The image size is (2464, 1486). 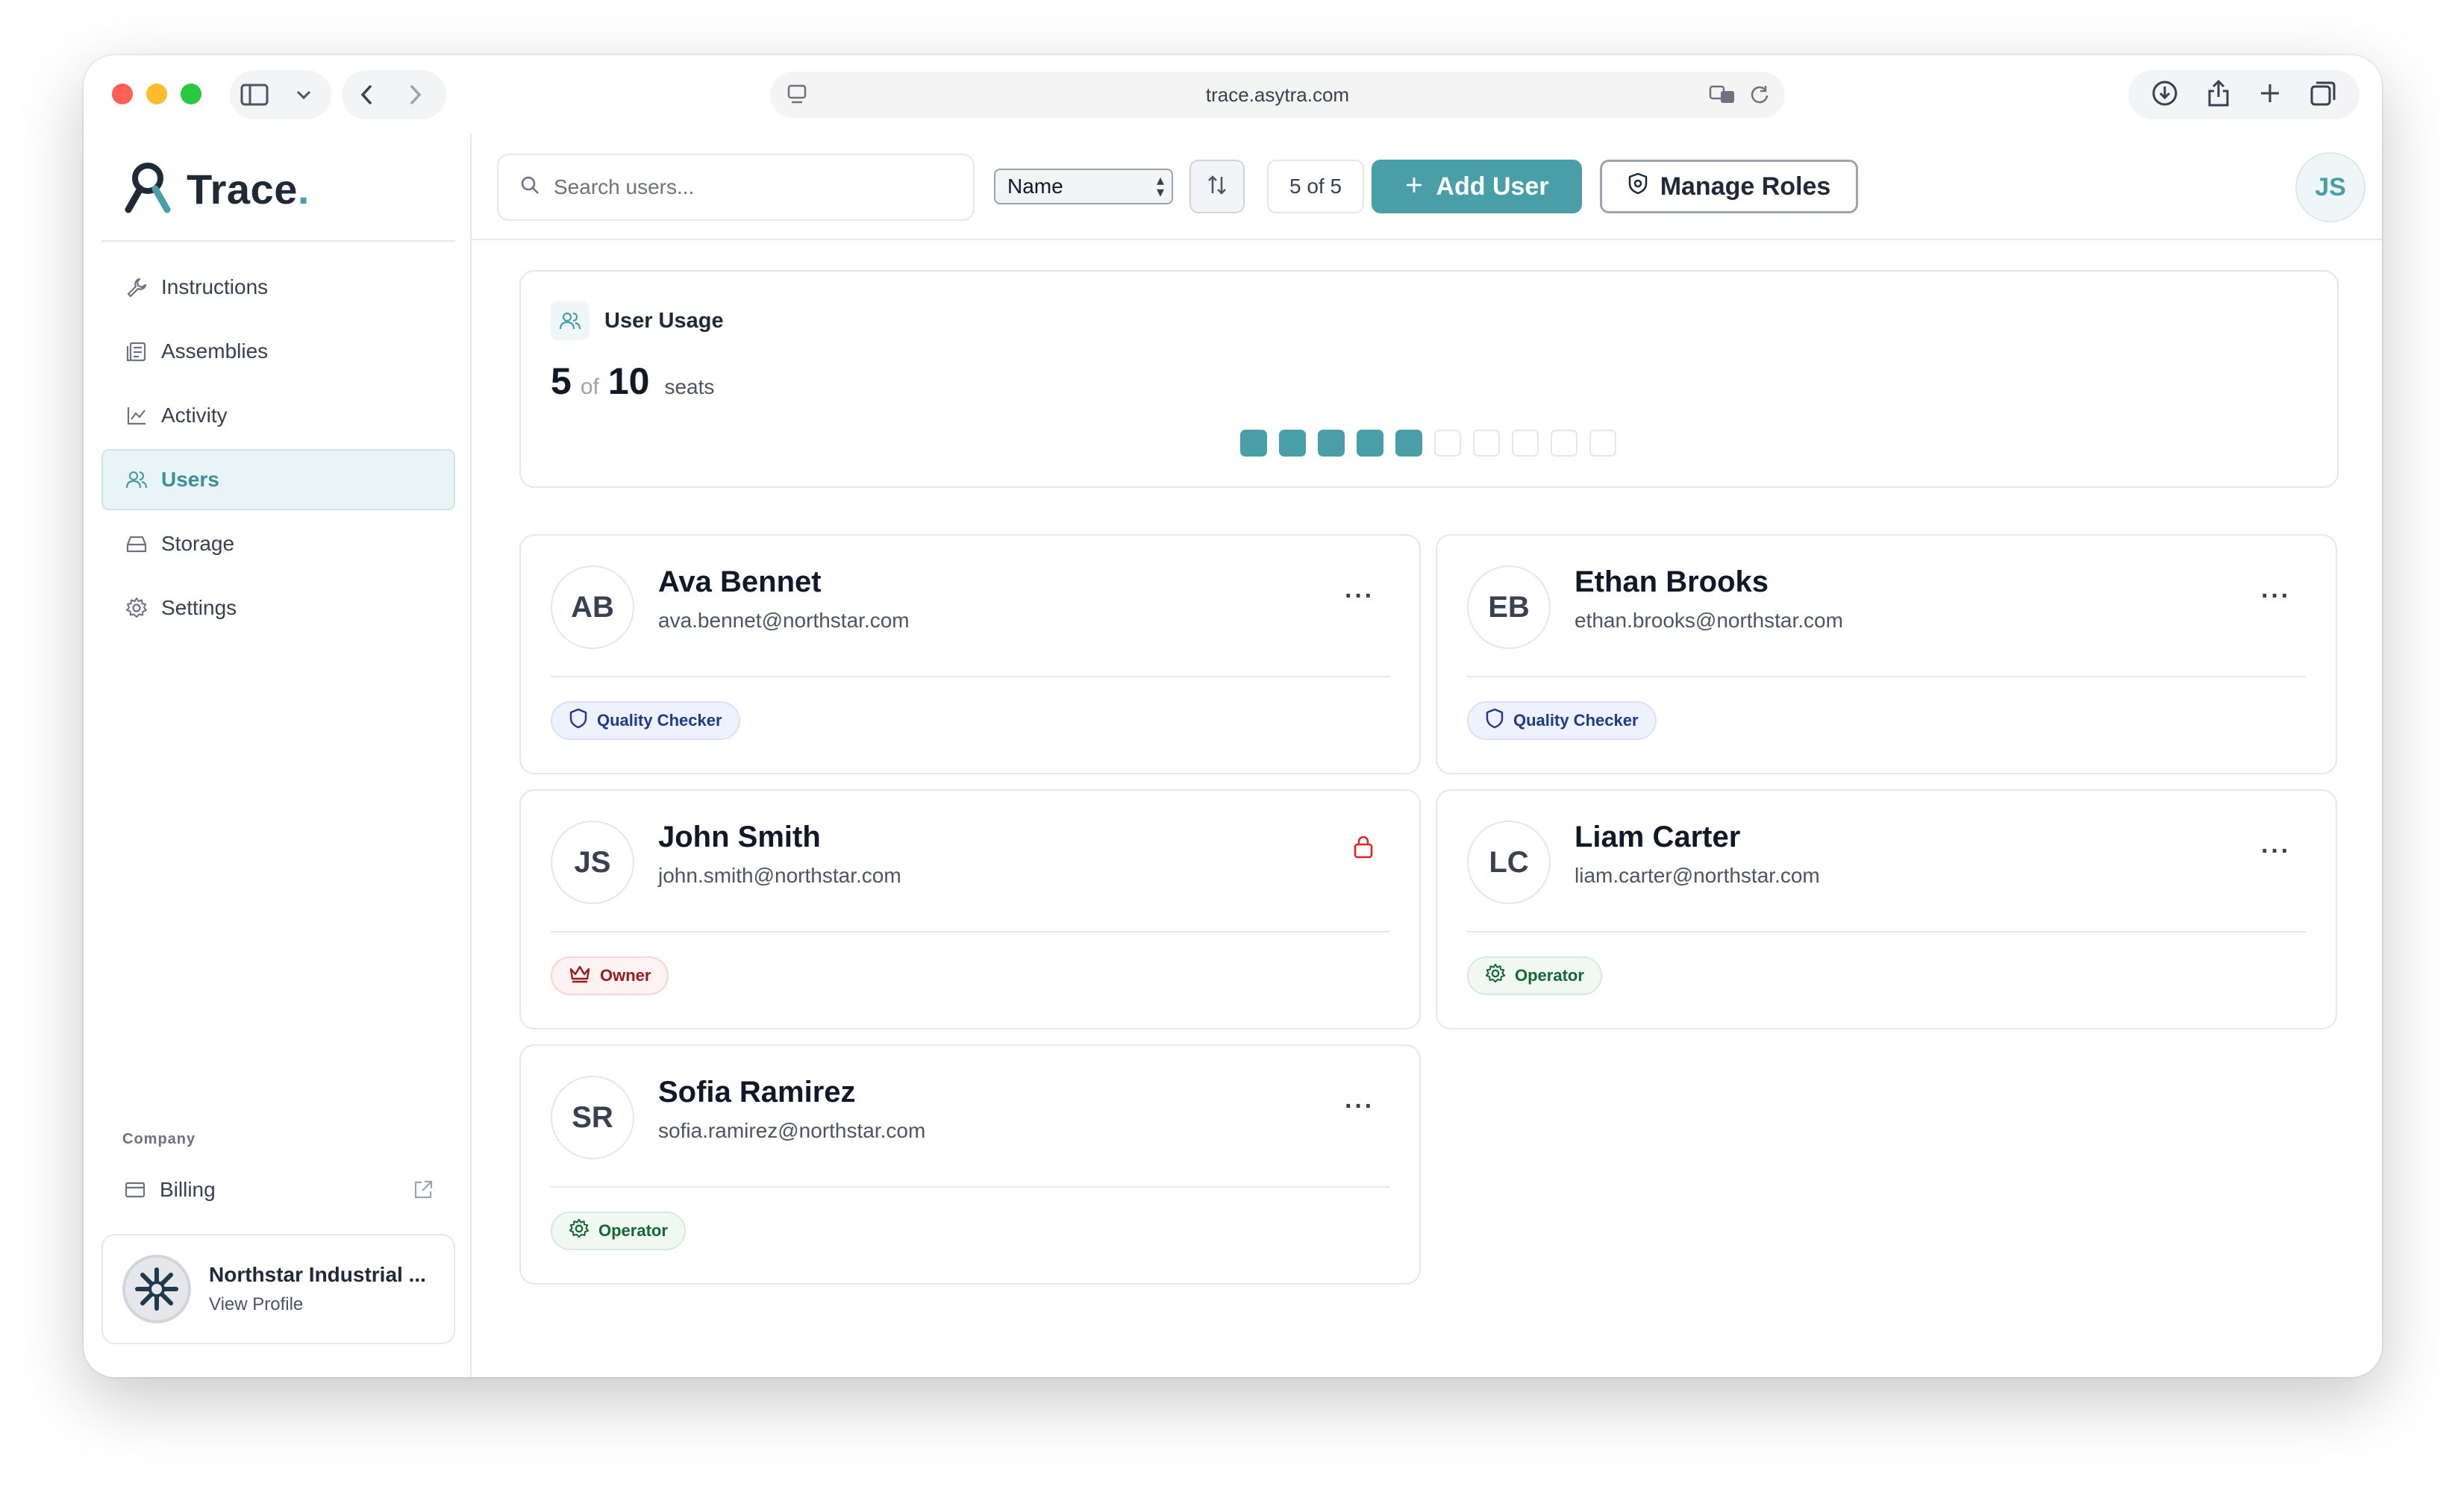 I want to click on assemblies-icon, so click(x=136, y=351).